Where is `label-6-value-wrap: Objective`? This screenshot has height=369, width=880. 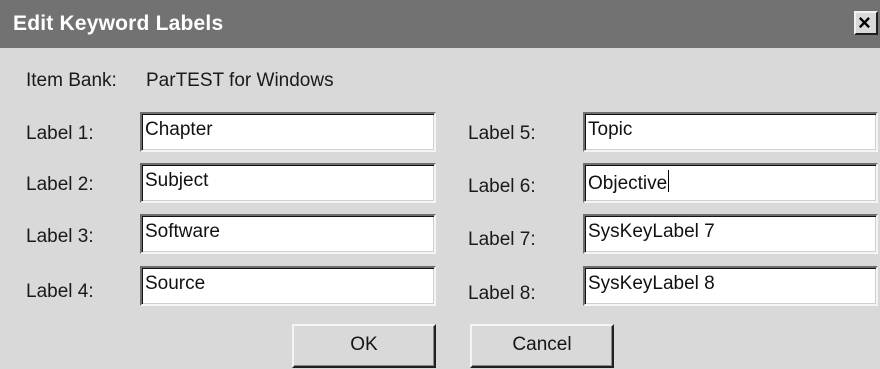 label-6-value-wrap: Objective is located at coordinates (629, 182).